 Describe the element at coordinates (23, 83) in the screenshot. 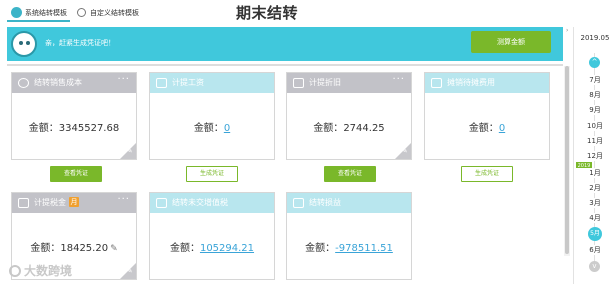

I see `clock-icon` at that location.